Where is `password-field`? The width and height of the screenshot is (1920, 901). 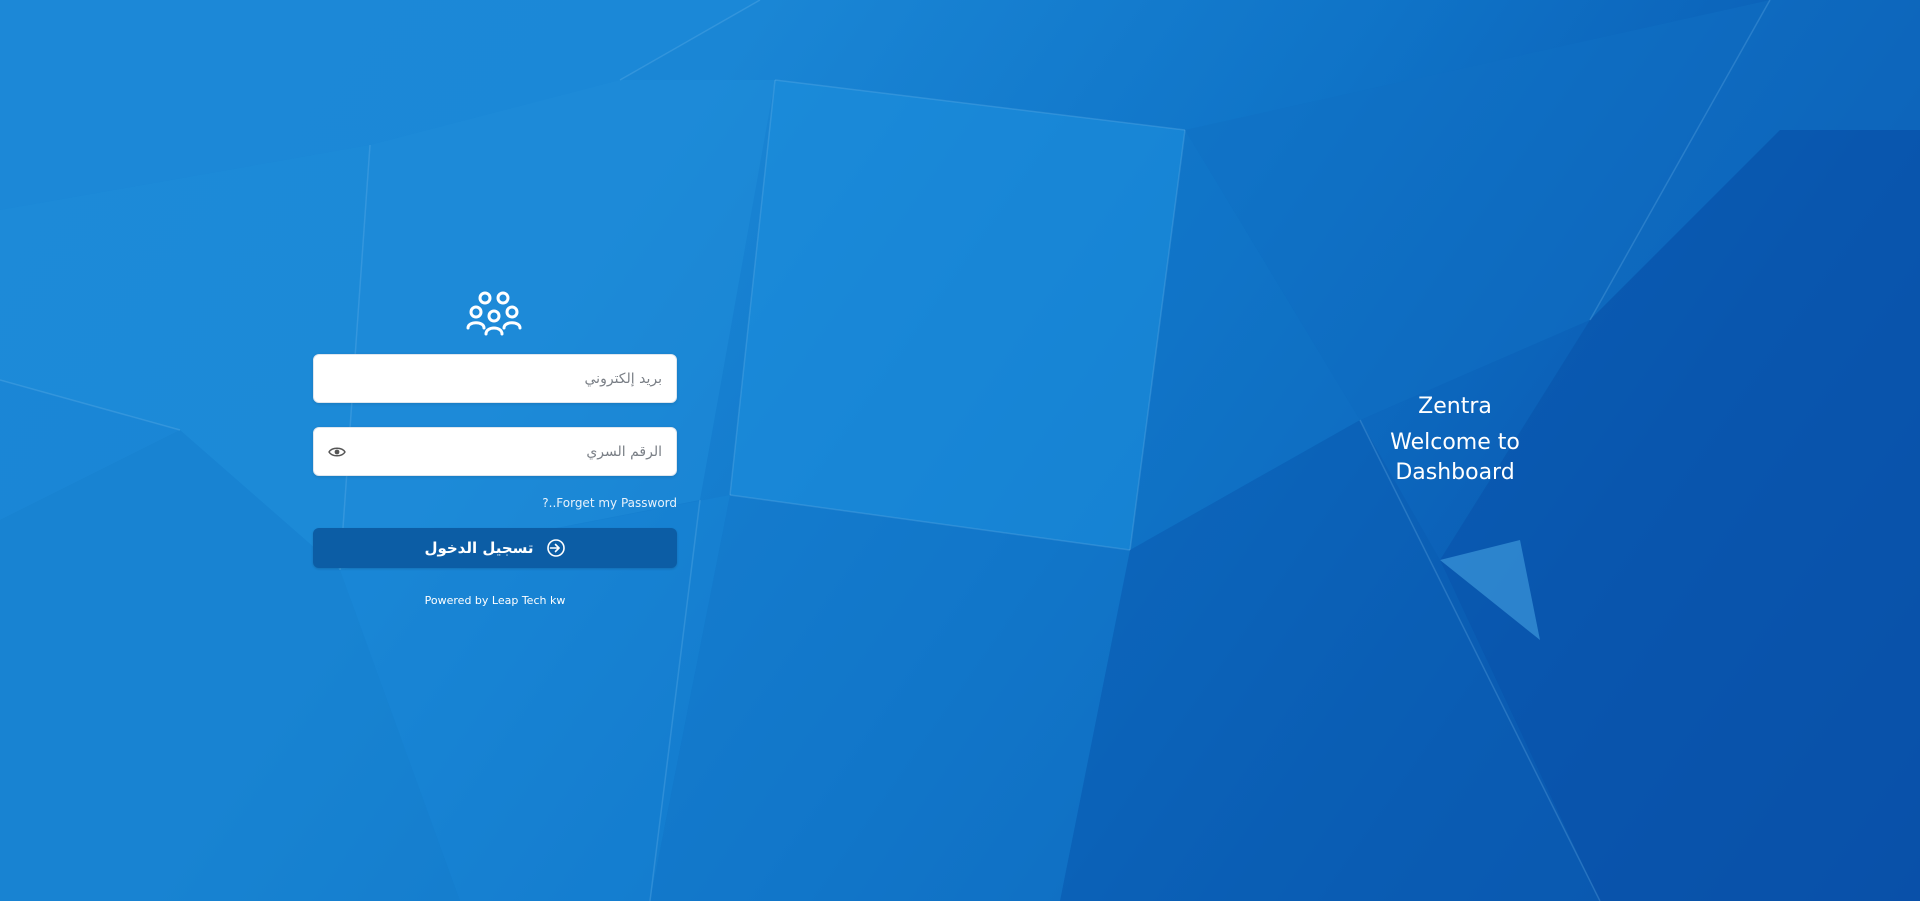 password-field is located at coordinates (495, 451).